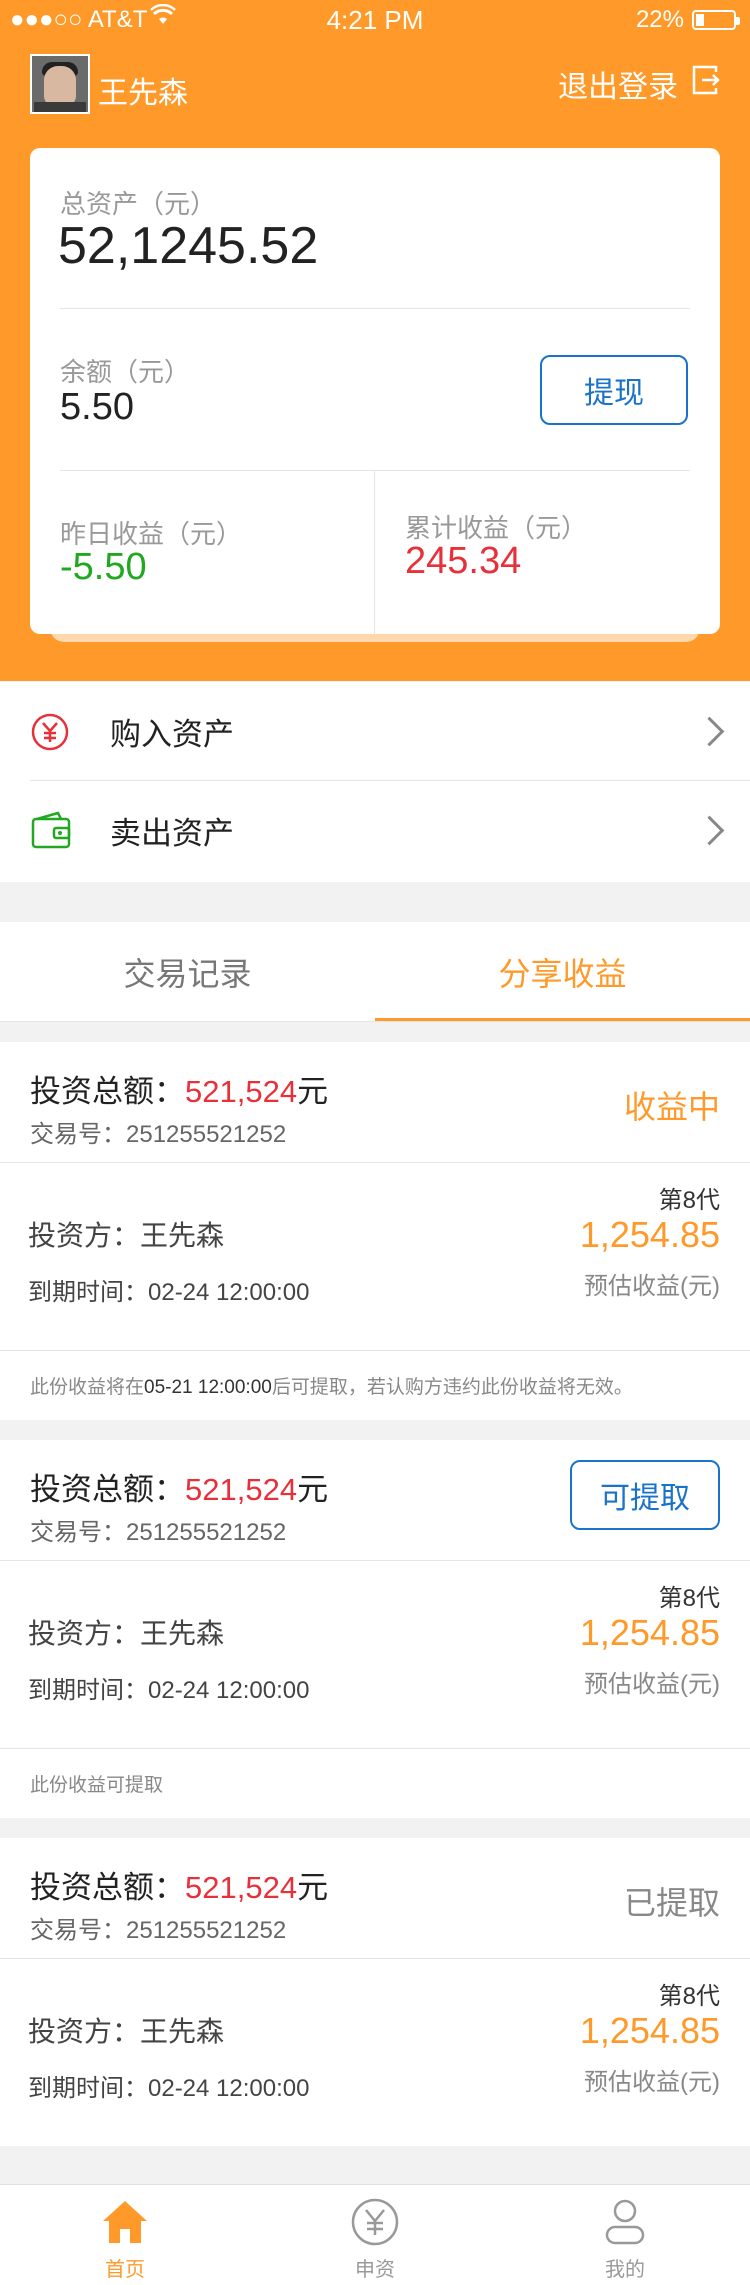 Image resolution: width=750 pixels, height=2285 pixels. What do you see at coordinates (331, 1387) in the screenshot?
I see `record-note: 此份收益将在05-21 12:00:00后可提取，若认购方违约此份收益将无效。` at bounding box center [331, 1387].